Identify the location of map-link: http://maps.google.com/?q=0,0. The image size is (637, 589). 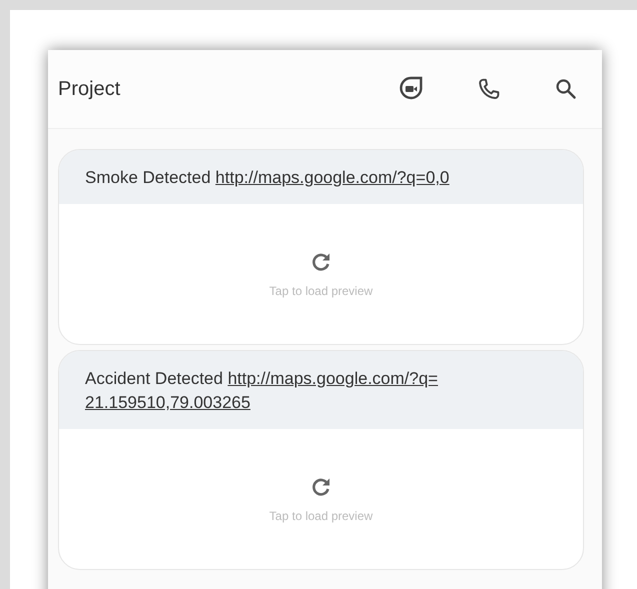
(332, 177).